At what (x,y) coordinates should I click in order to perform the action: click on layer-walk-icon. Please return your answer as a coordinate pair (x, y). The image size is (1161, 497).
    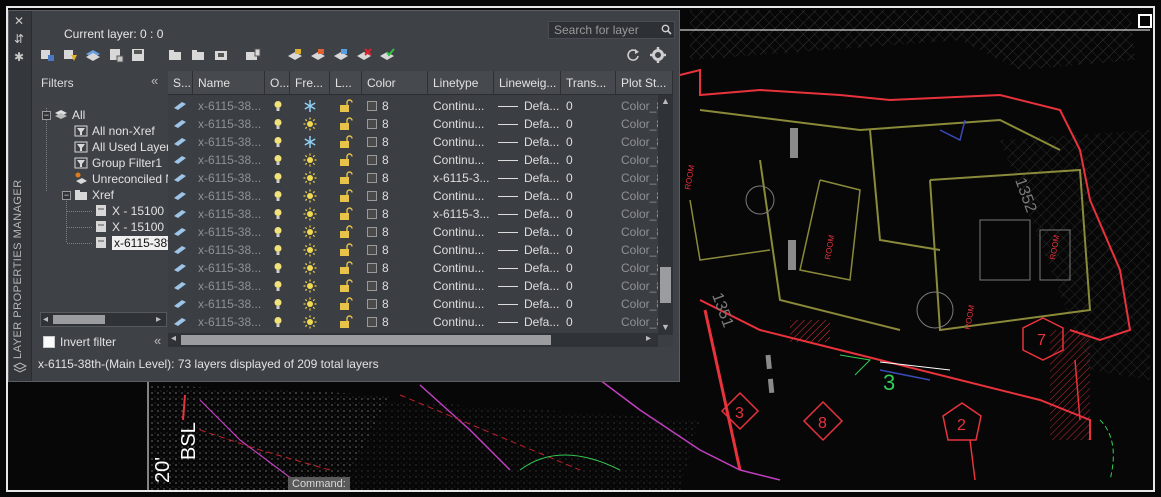
    Looking at the image, I should click on (295, 55).